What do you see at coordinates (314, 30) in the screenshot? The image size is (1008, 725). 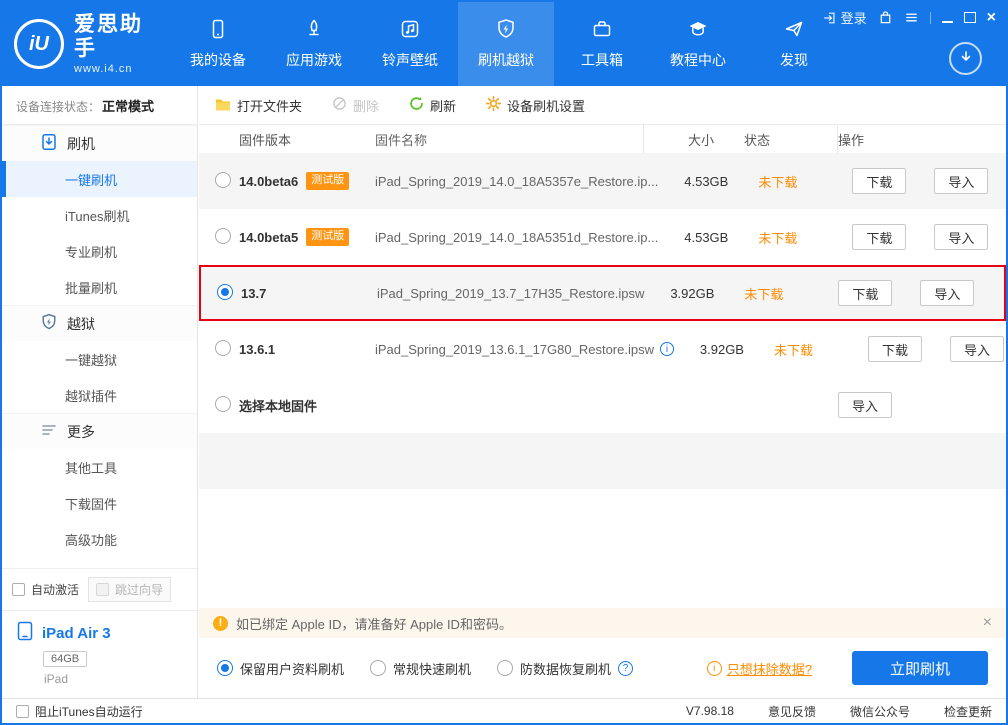 I see `rocket-icon` at bounding box center [314, 30].